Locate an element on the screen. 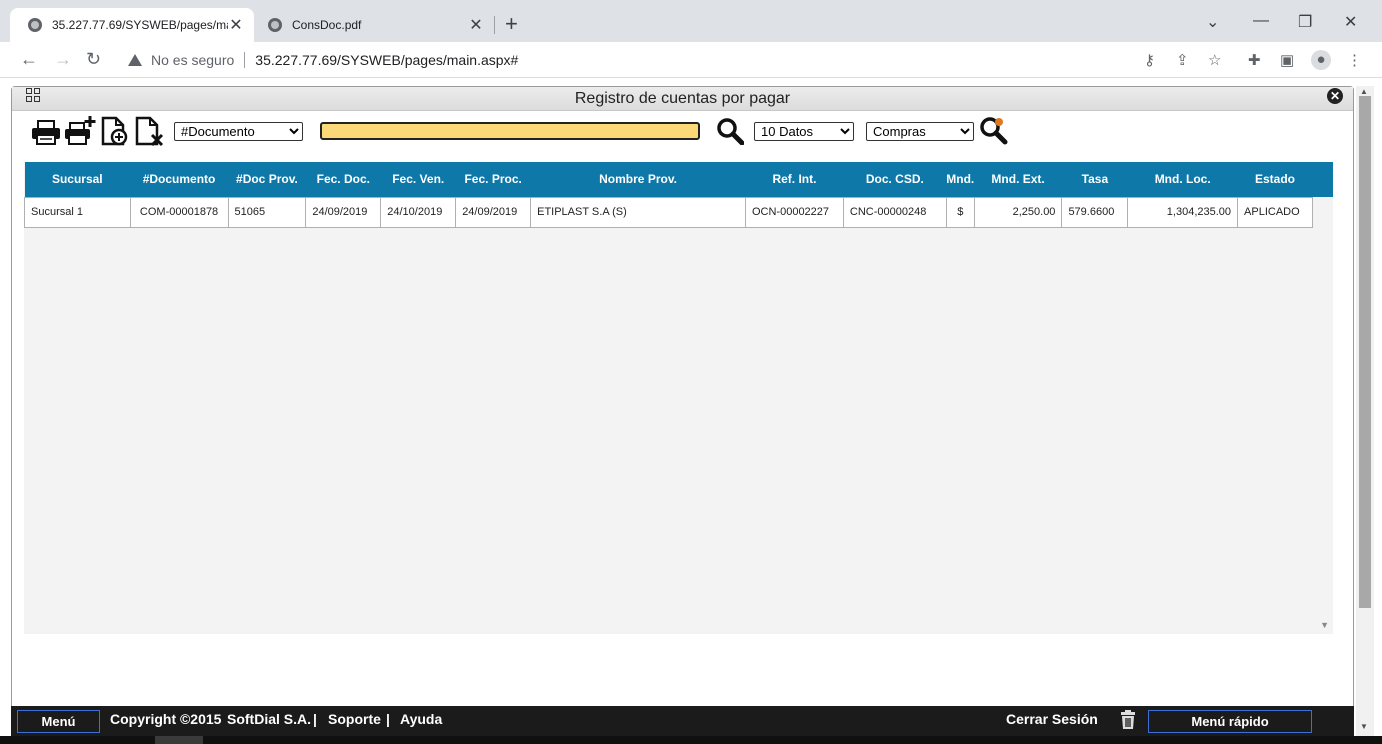 The image size is (1382, 744). column-header: Mnd. is located at coordinates (960, 179).